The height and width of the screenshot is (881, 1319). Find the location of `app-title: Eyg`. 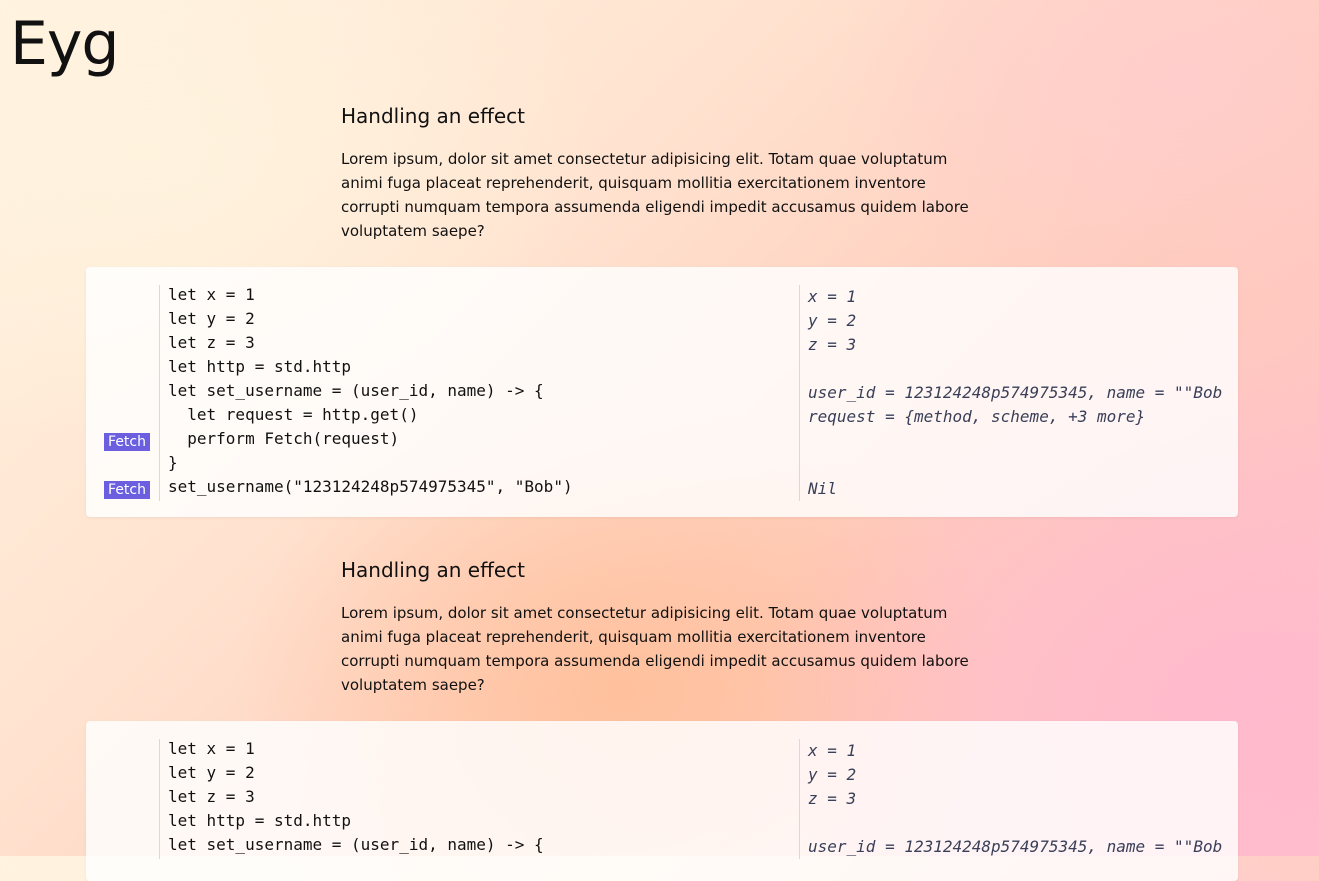

app-title: Eyg is located at coordinates (65, 44).